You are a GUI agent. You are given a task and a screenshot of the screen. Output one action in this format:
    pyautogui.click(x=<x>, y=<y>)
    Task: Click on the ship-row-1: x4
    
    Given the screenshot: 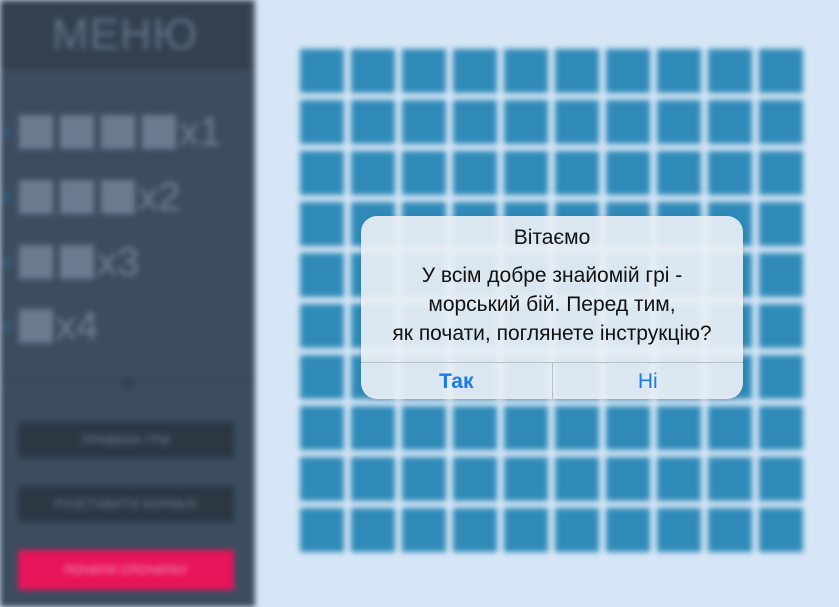 What is the action you would take?
    pyautogui.click(x=52, y=325)
    